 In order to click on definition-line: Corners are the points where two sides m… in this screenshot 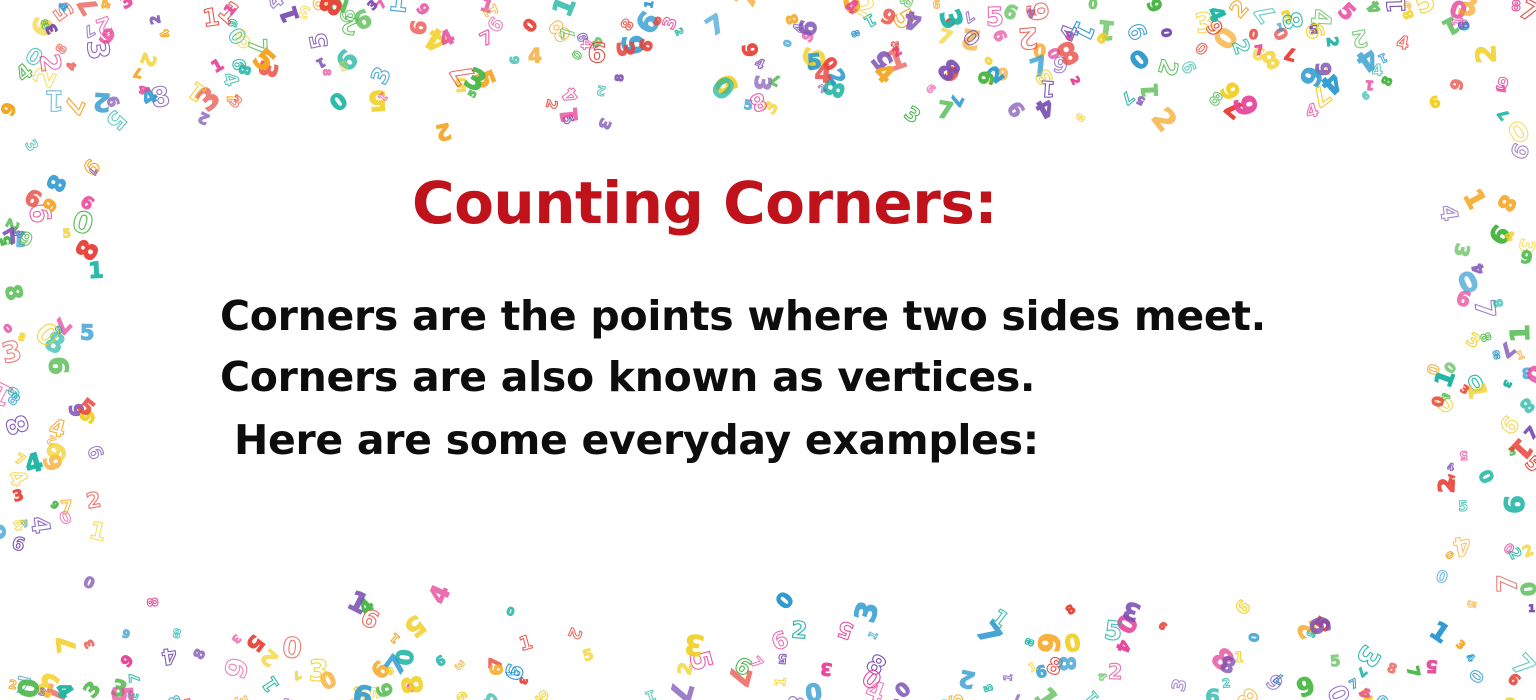, I will do `click(743, 316)`.